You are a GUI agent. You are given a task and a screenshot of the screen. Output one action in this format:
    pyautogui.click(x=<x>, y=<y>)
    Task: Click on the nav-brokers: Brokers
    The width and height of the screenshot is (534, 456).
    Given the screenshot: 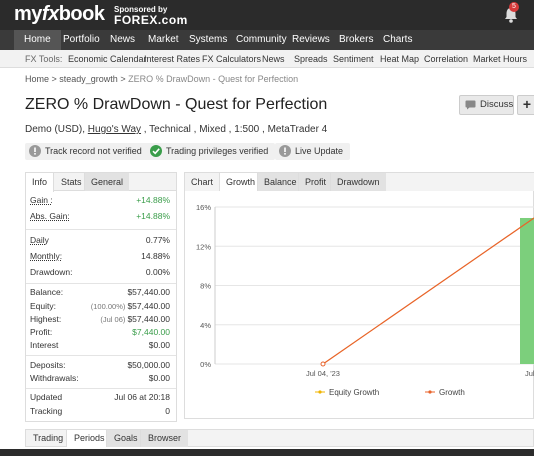 What is the action you would take?
    pyautogui.click(x=356, y=40)
    